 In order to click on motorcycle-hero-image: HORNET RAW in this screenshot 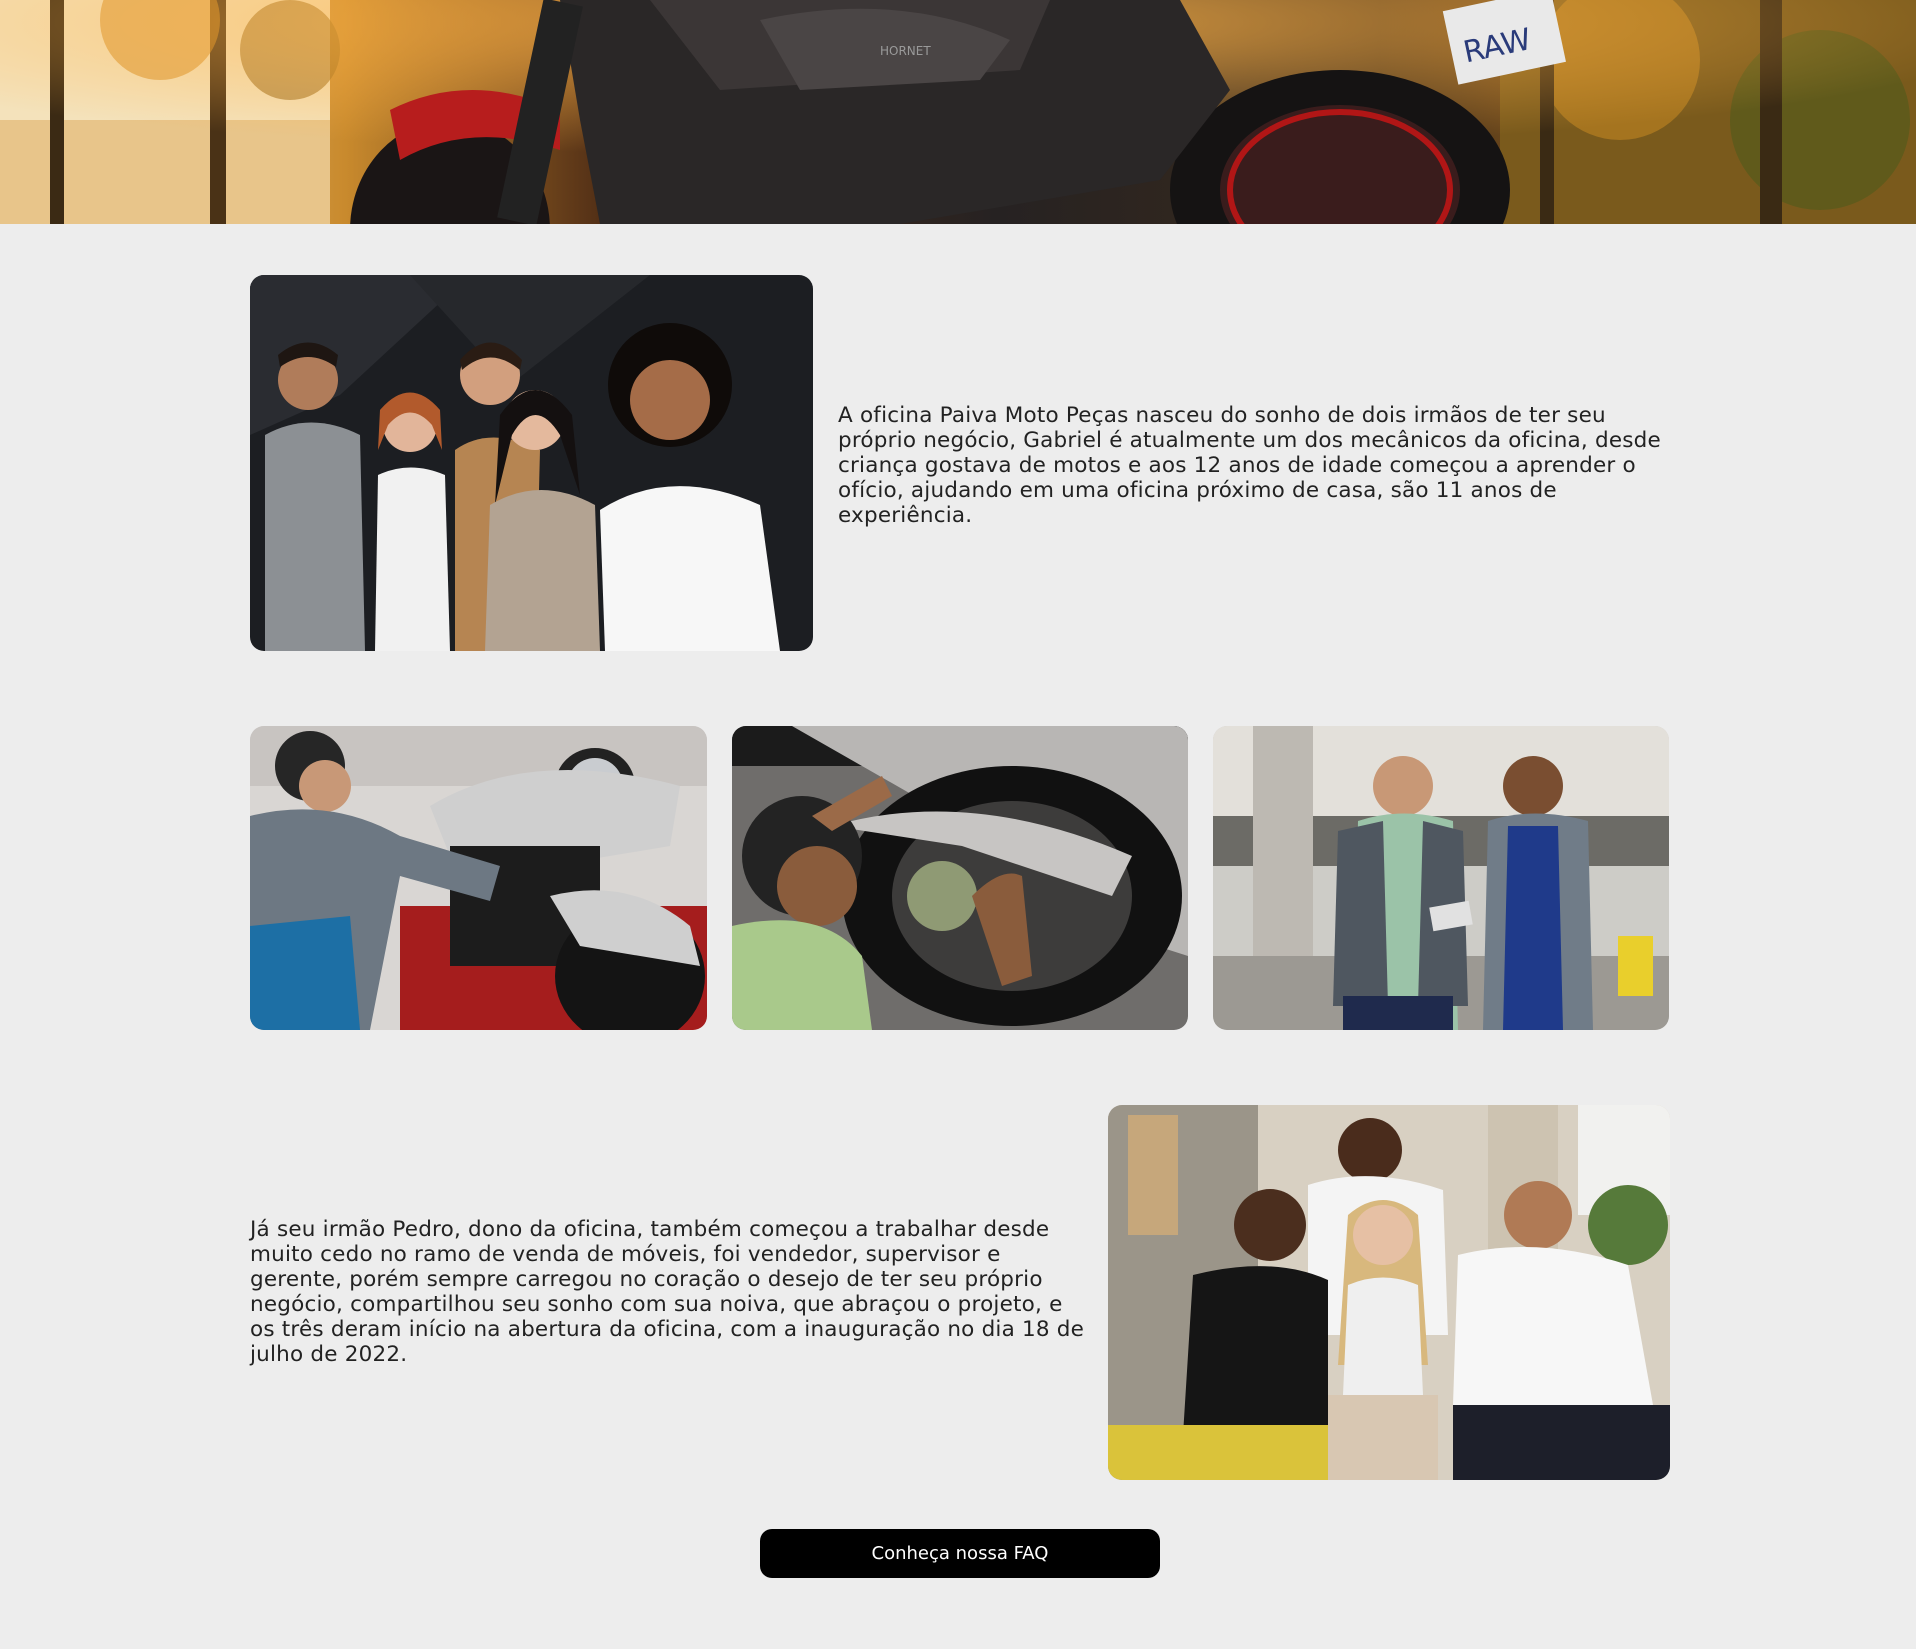, I will do `click(958, 112)`.